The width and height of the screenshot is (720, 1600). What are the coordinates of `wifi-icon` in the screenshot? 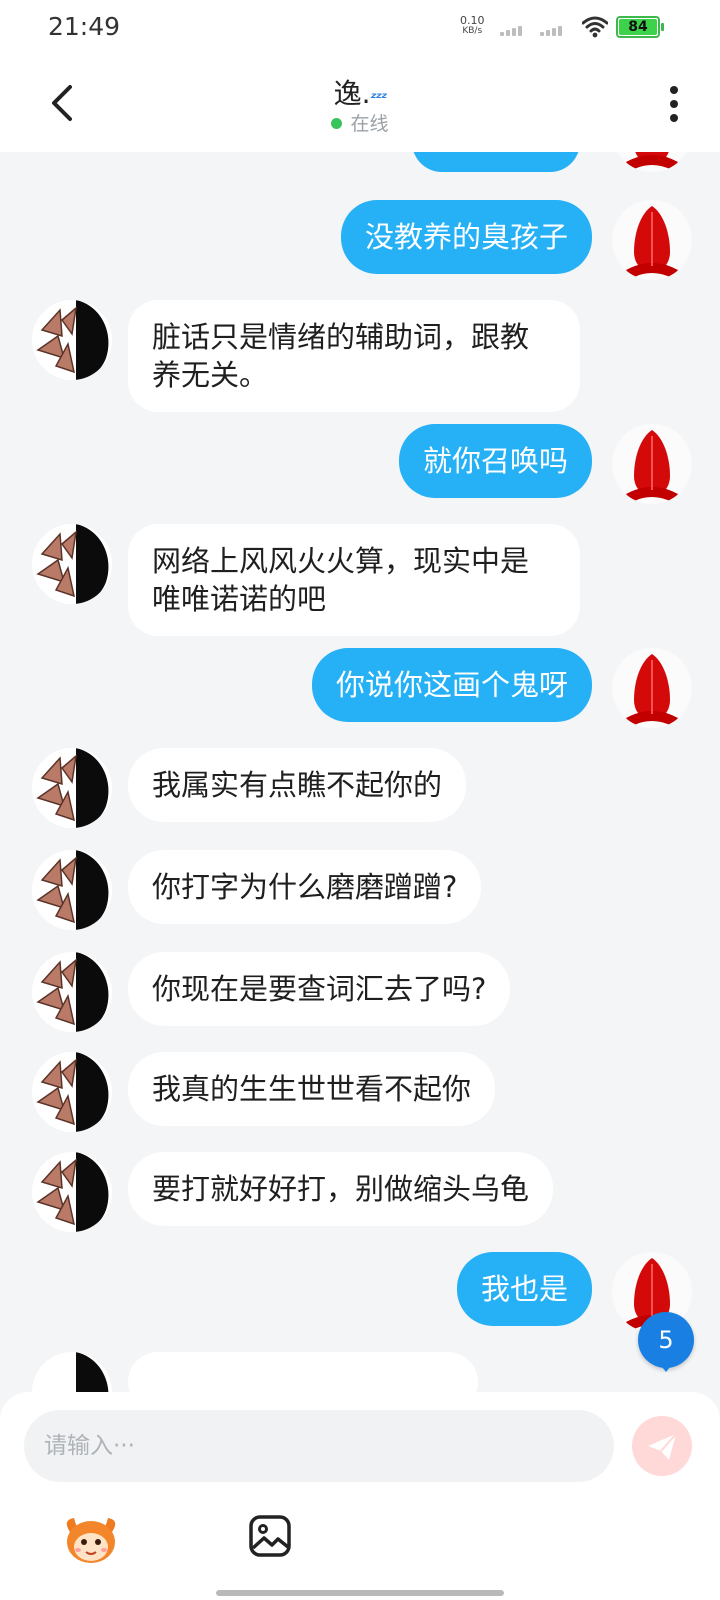 It's located at (595, 27).